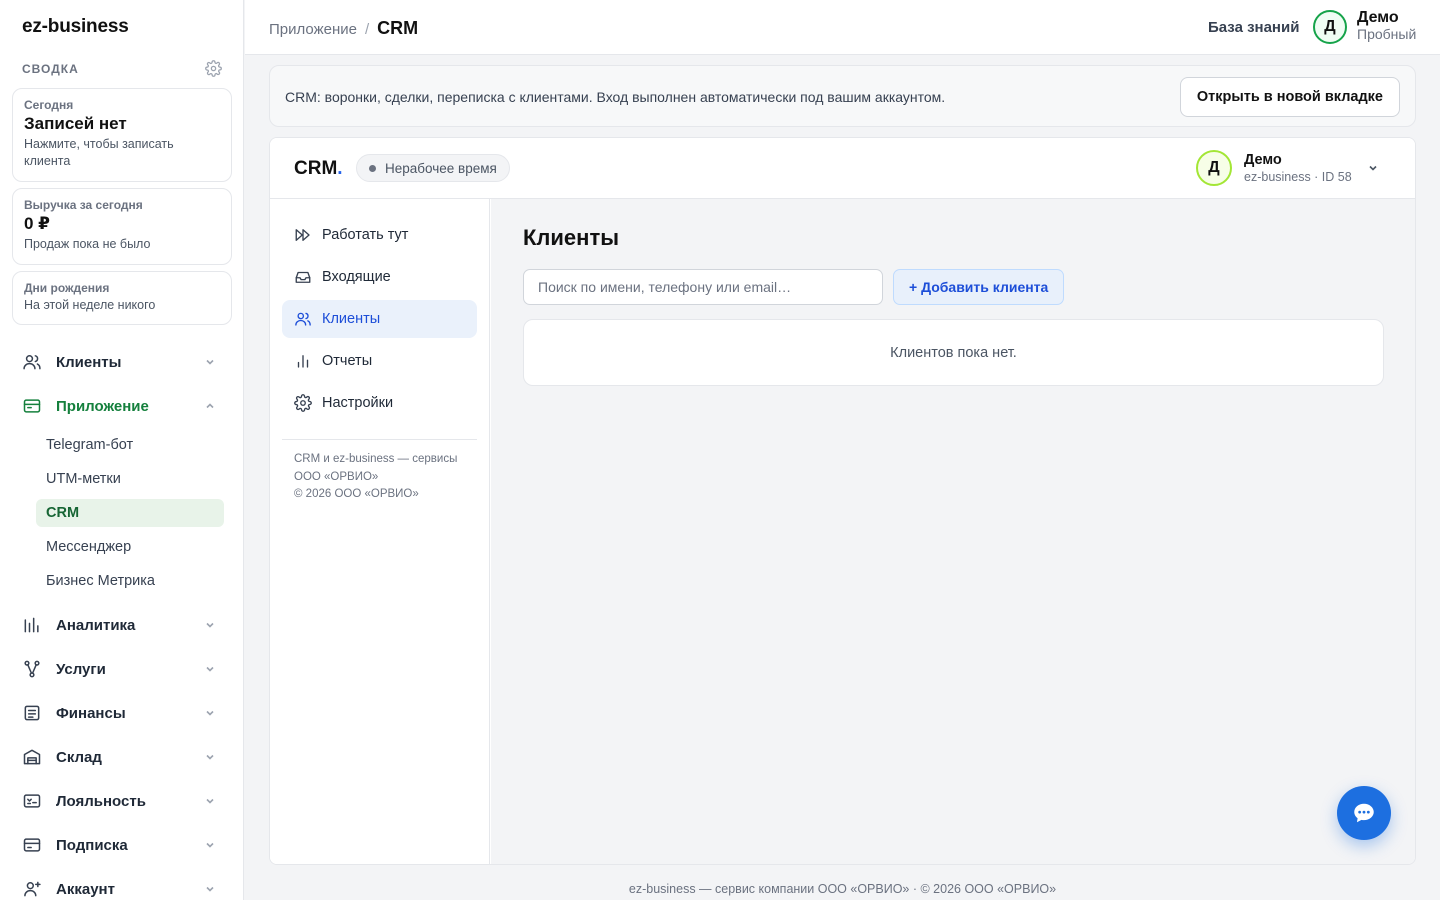 Image resolution: width=1440 pixels, height=900 pixels. What do you see at coordinates (32, 889) in the screenshot?
I see `user-plus-icon` at bounding box center [32, 889].